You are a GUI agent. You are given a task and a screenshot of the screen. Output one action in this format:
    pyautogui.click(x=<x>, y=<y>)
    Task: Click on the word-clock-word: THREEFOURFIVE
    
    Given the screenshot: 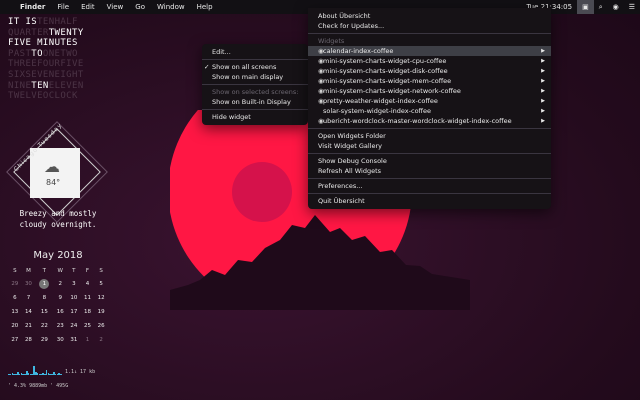 What is the action you would take?
    pyautogui.click(x=46, y=64)
    